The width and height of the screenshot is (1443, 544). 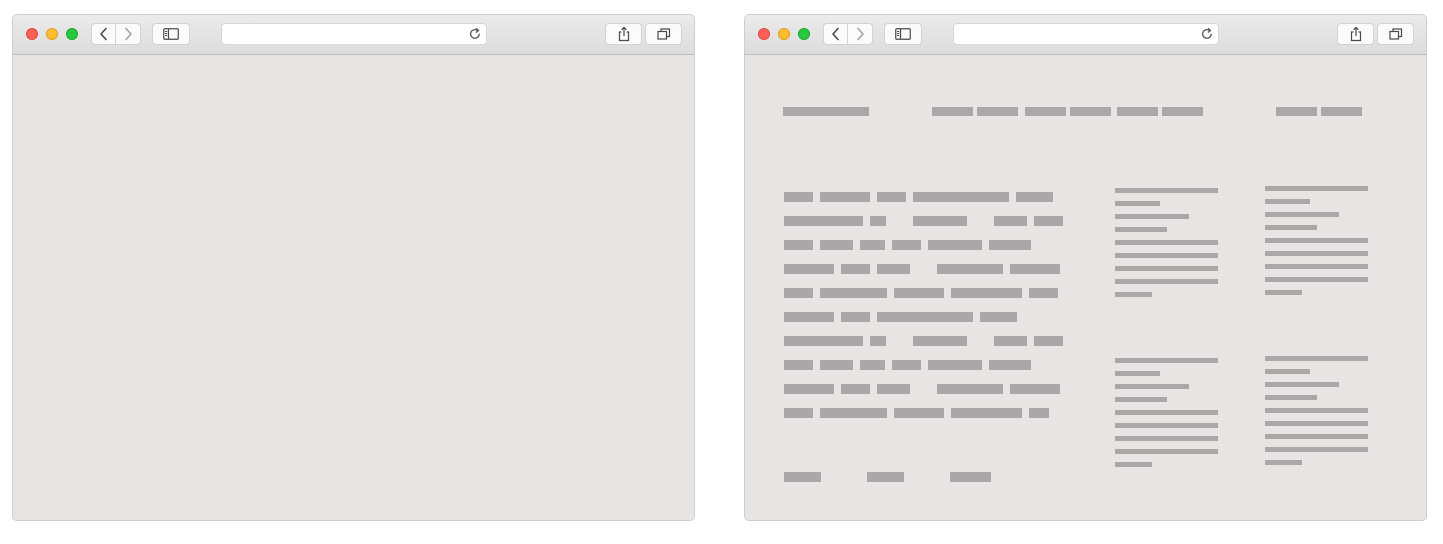 I want to click on chevron-left-icon, so click(x=103, y=34).